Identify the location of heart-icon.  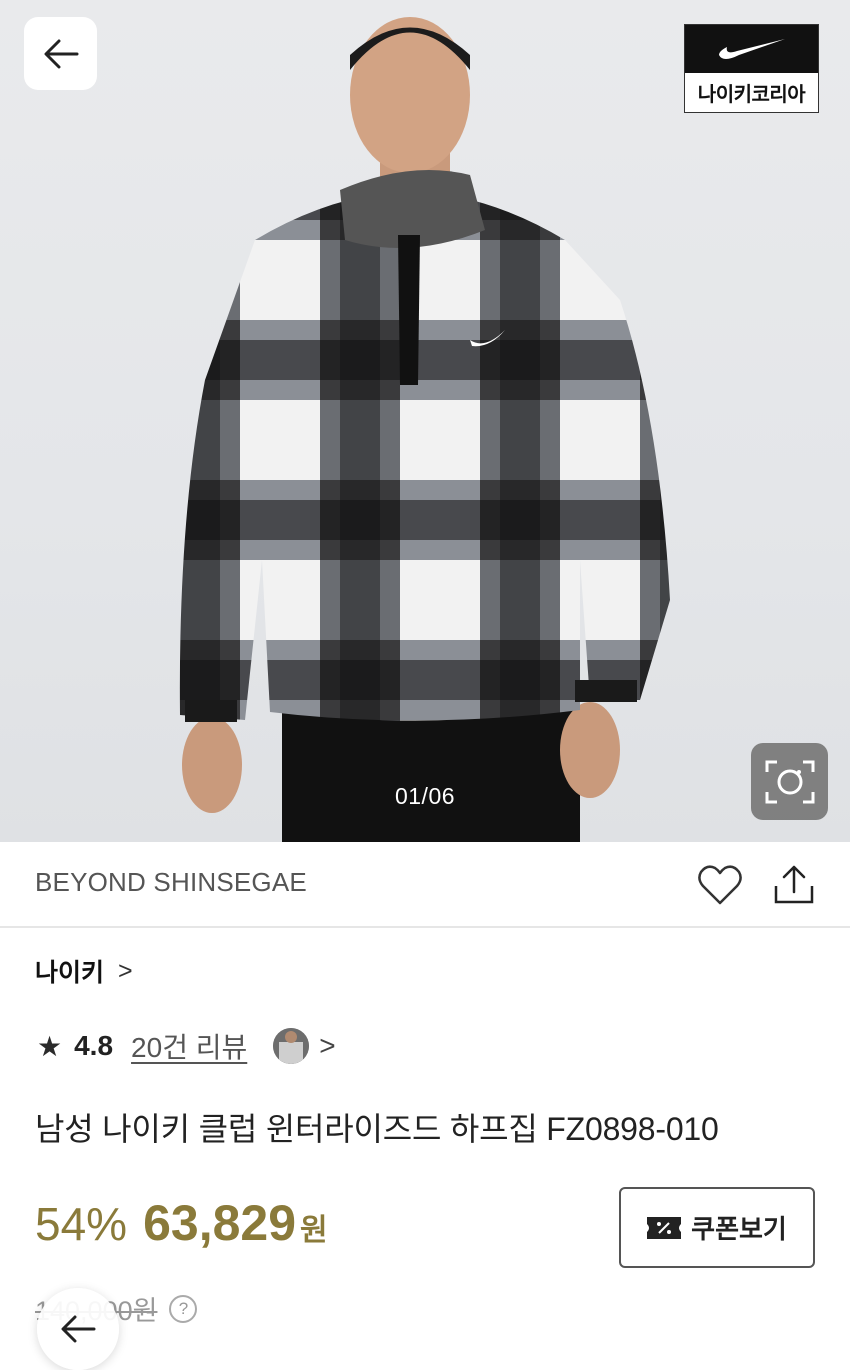
(720, 885).